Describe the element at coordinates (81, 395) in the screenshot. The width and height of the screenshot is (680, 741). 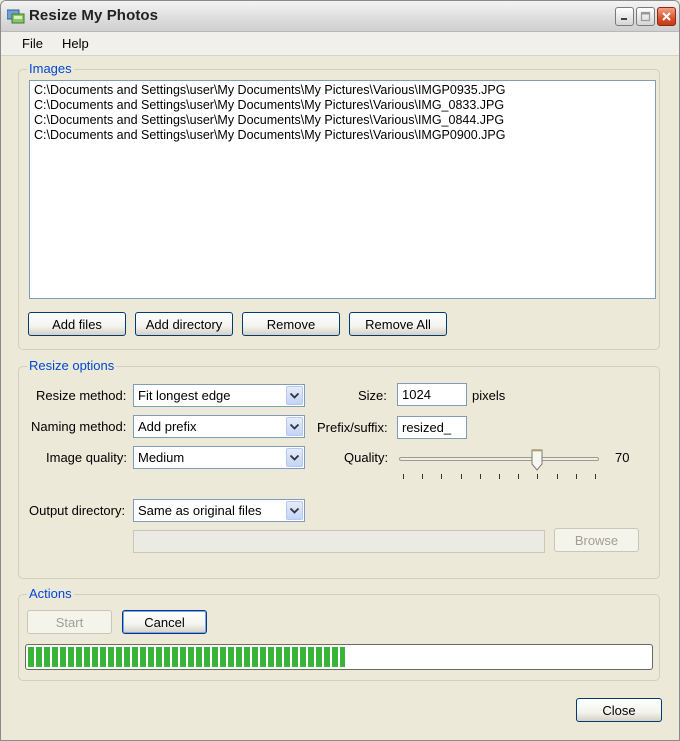
I see `resize-method-label: Resize method:` at that location.